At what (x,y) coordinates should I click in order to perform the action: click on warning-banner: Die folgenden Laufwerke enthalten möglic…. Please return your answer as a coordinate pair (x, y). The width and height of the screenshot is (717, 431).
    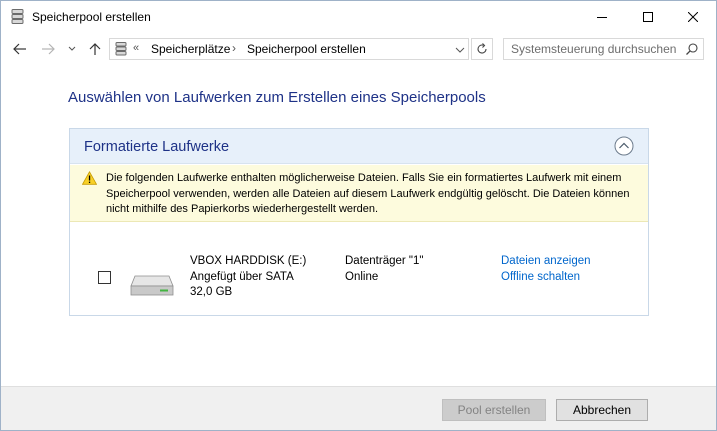
    Looking at the image, I should click on (359, 193).